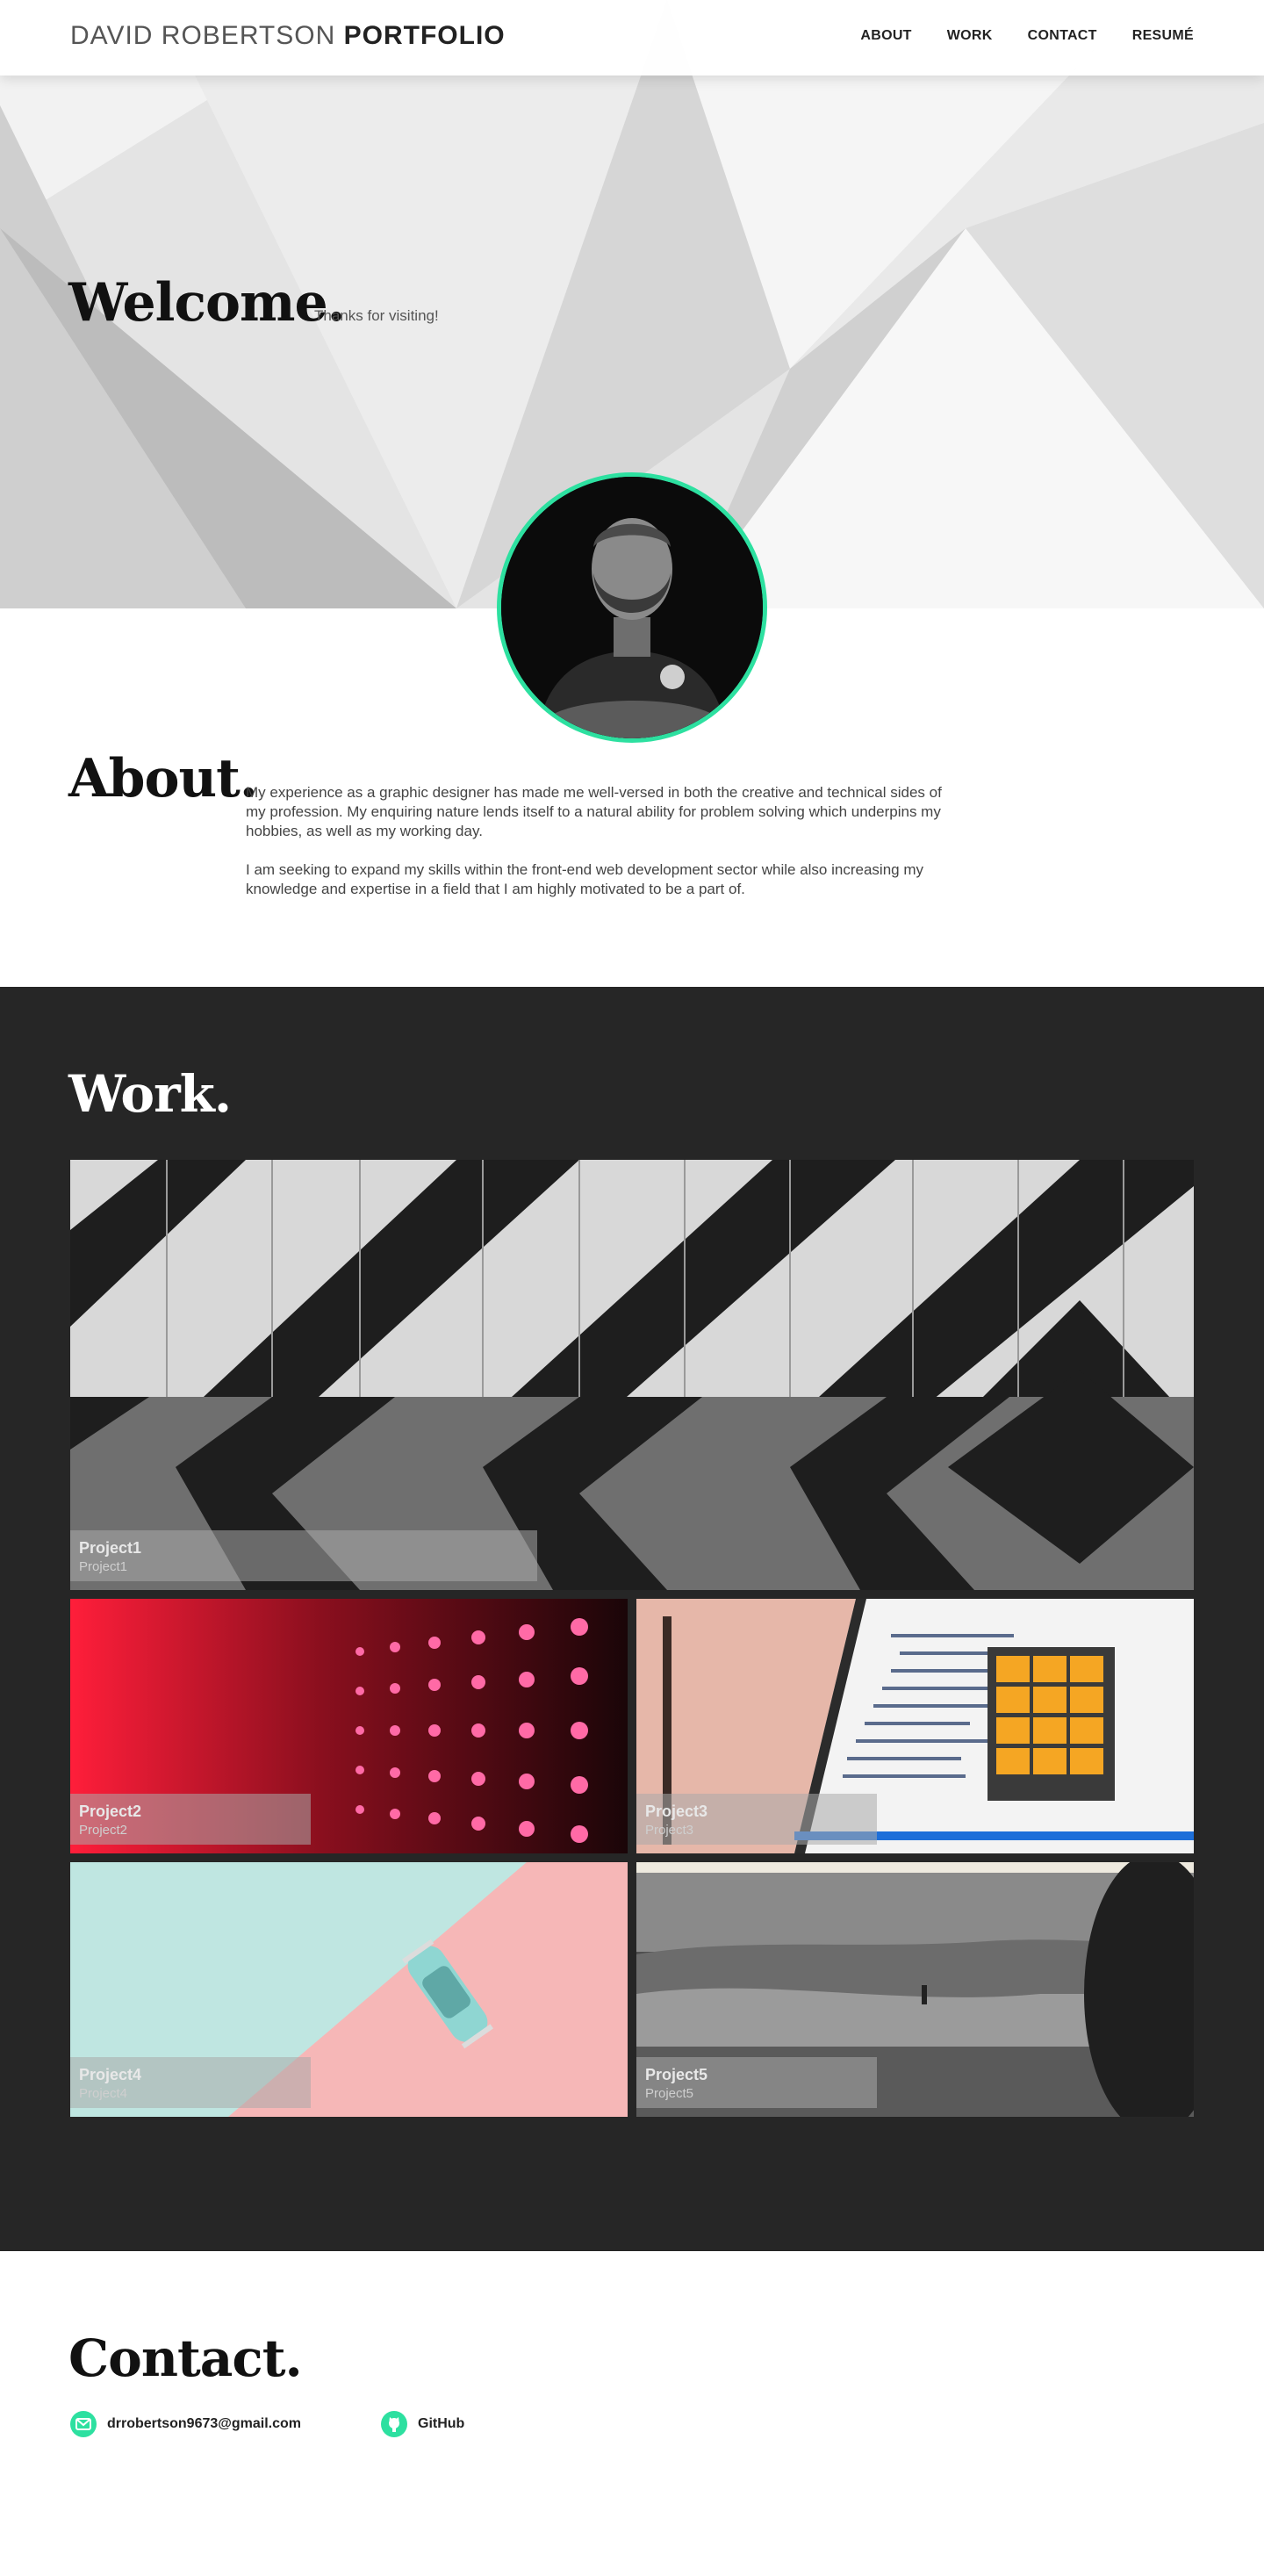 The width and height of the screenshot is (1264, 2576). Describe the element at coordinates (677, 2074) in the screenshot. I see `project-title: Project5` at that location.